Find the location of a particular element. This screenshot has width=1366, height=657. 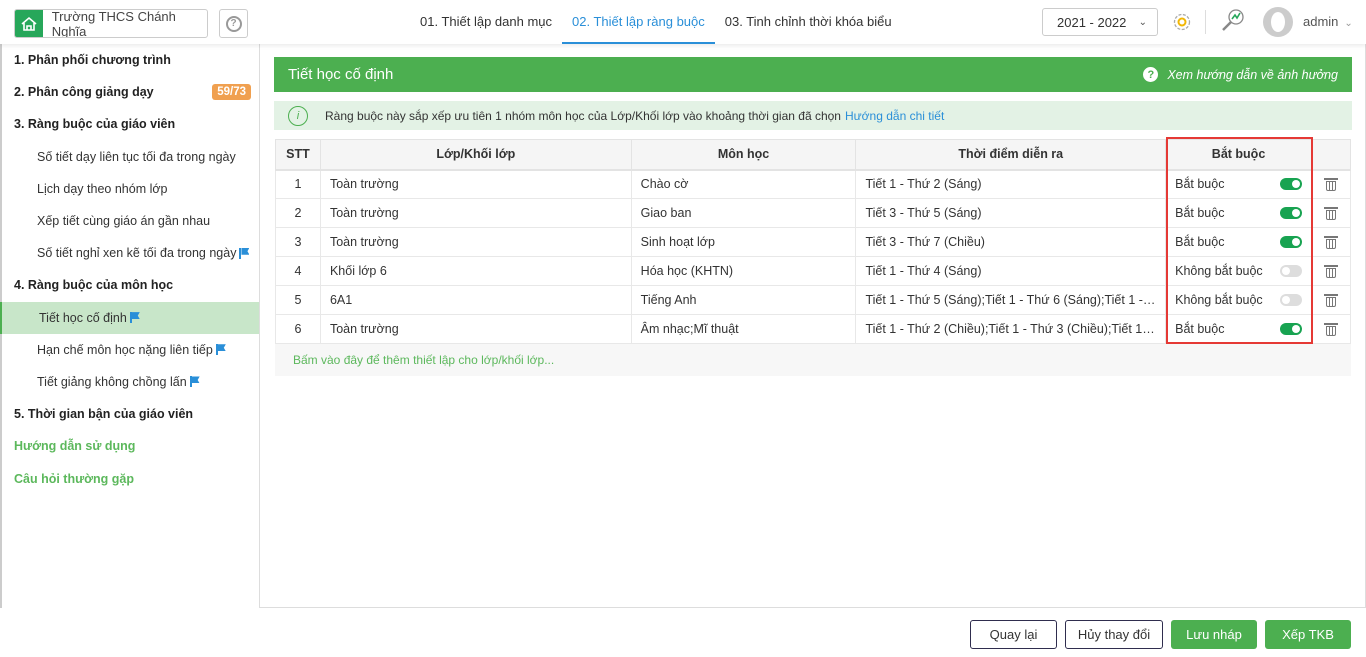

gear-icon is located at coordinates (1182, 22).